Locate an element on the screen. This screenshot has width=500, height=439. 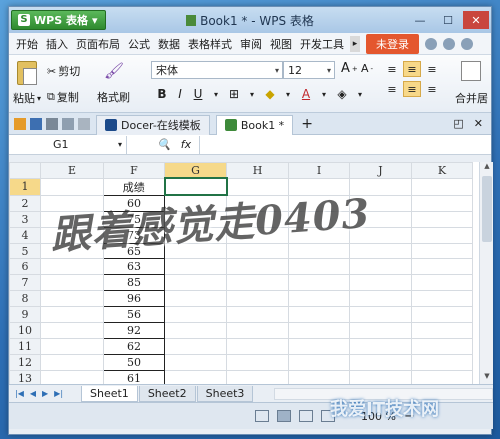
tab-docer-templates: Docer-在线模板 is located at coordinates (153, 124).